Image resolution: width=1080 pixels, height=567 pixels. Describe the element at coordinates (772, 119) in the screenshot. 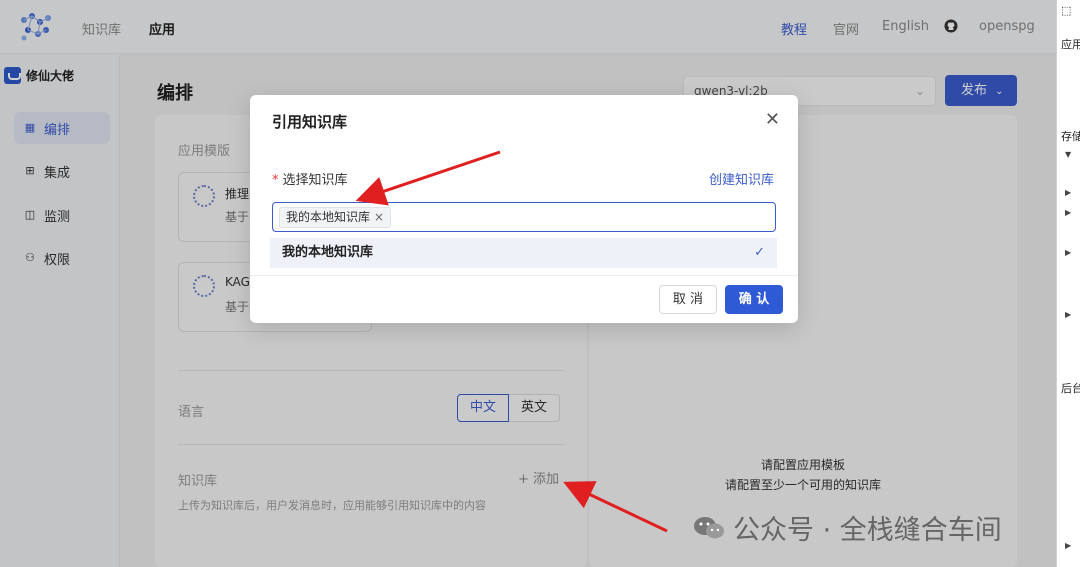

I see `close-icon: ✕` at that location.